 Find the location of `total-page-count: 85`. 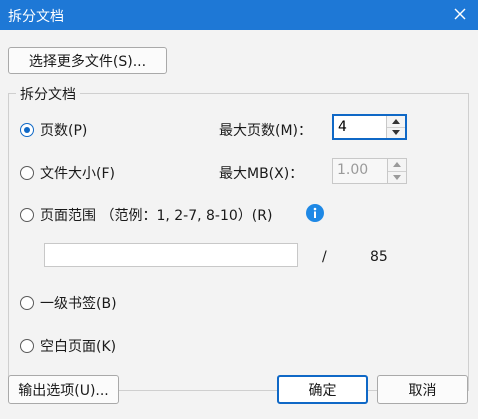

total-page-count: 85 is located at coordinates (379, 257).